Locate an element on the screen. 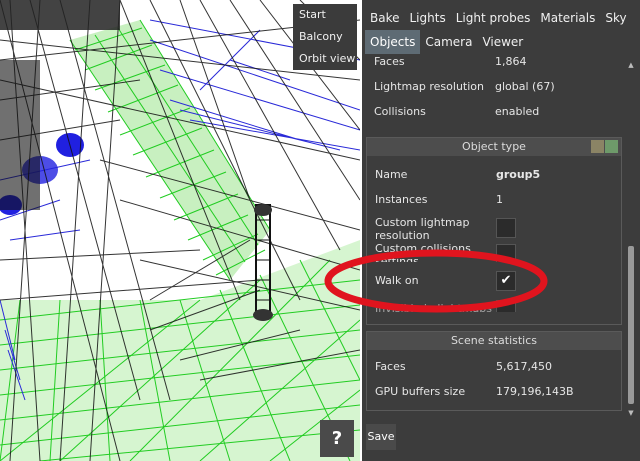 This screenshot has height=461, width=640. prop-faces-value: 1,864 is located at coordinates (511, 62).